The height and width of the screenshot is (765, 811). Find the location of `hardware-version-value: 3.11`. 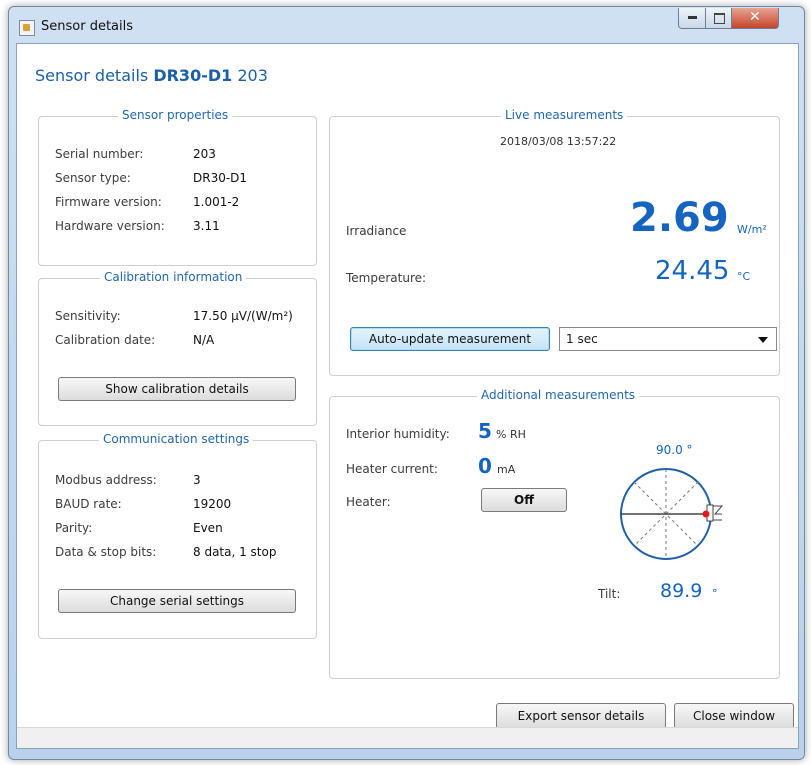

hardware-version-value: 3.11 is located at coordinates (206, 226).